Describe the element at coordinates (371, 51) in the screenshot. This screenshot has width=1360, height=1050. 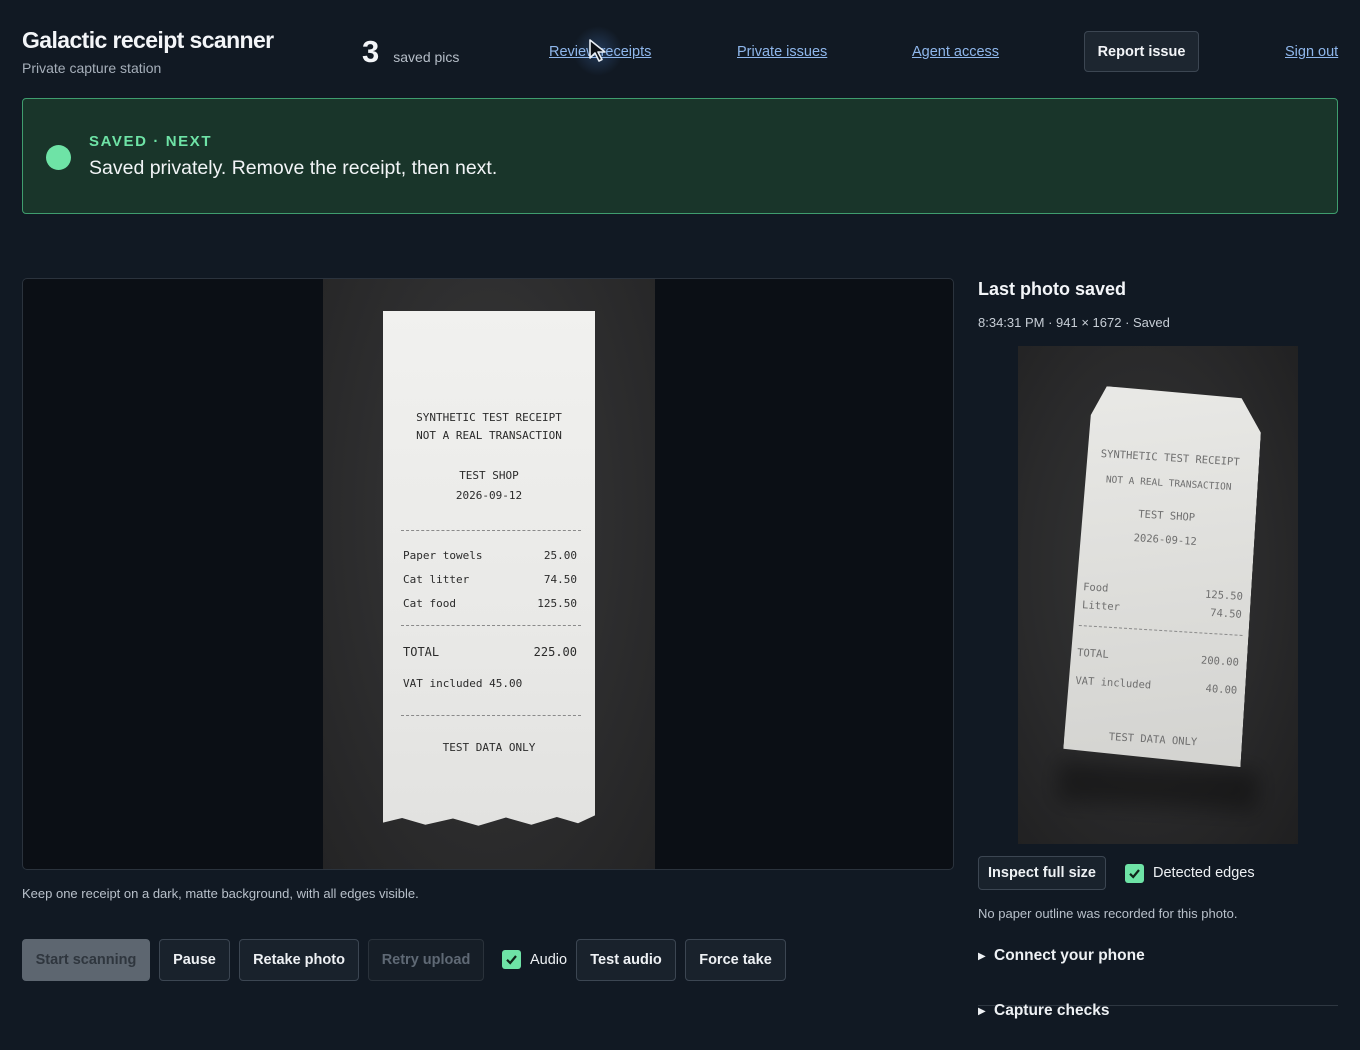
I see `saved-count: 3` at that location.